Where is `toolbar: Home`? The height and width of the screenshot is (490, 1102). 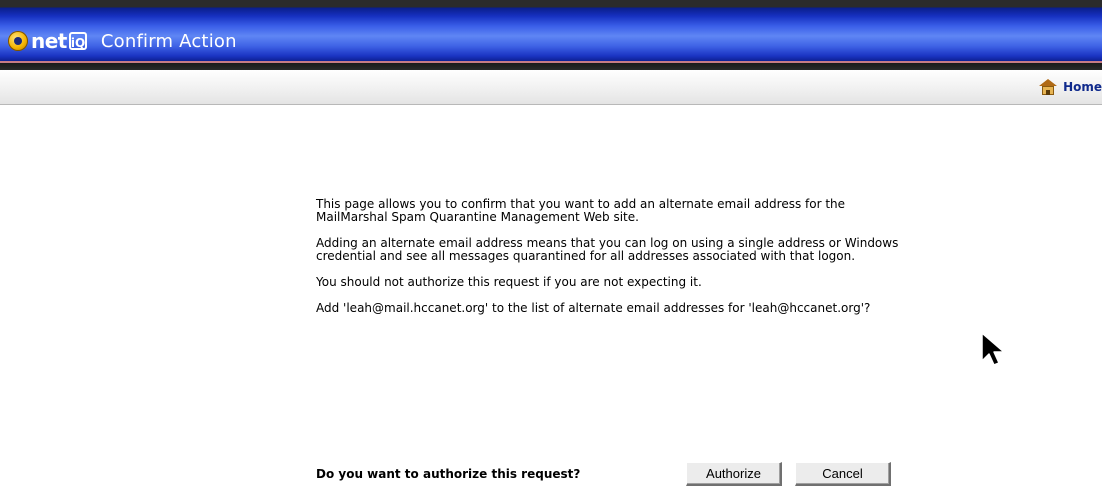
toolbar: Home is located at coordinates (551, 87).